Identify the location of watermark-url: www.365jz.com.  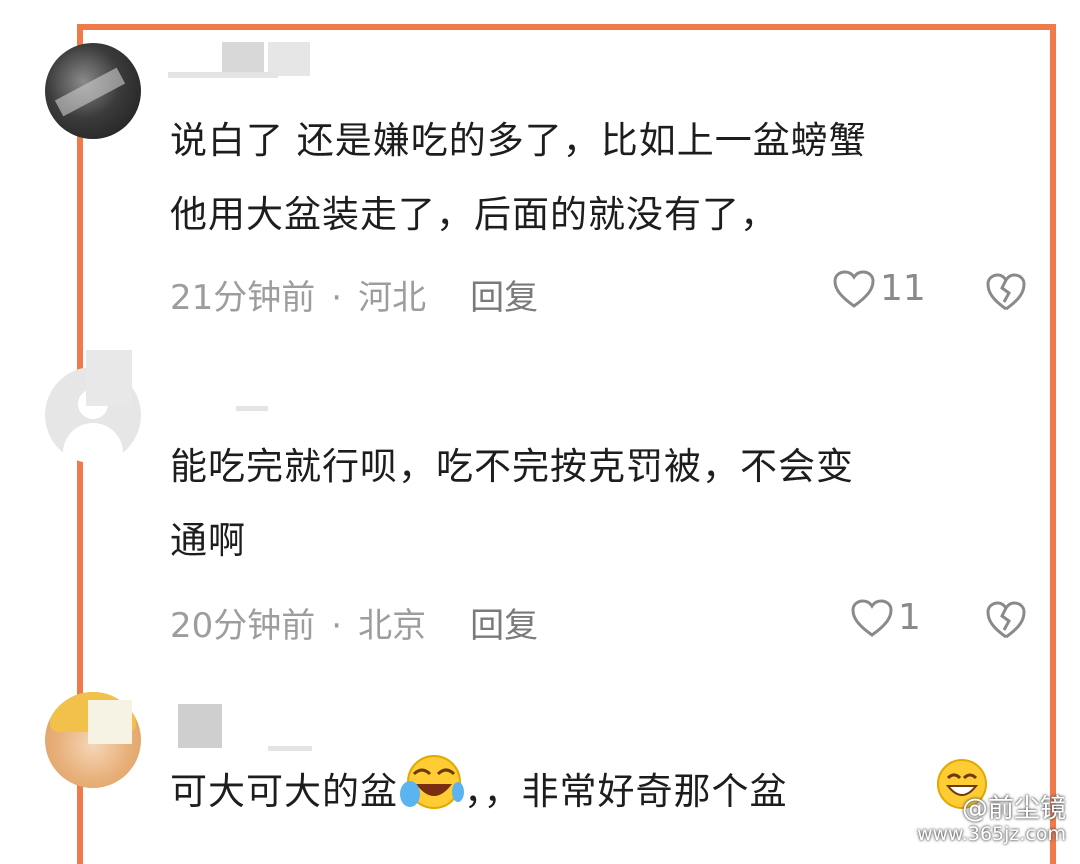
(991, 834).